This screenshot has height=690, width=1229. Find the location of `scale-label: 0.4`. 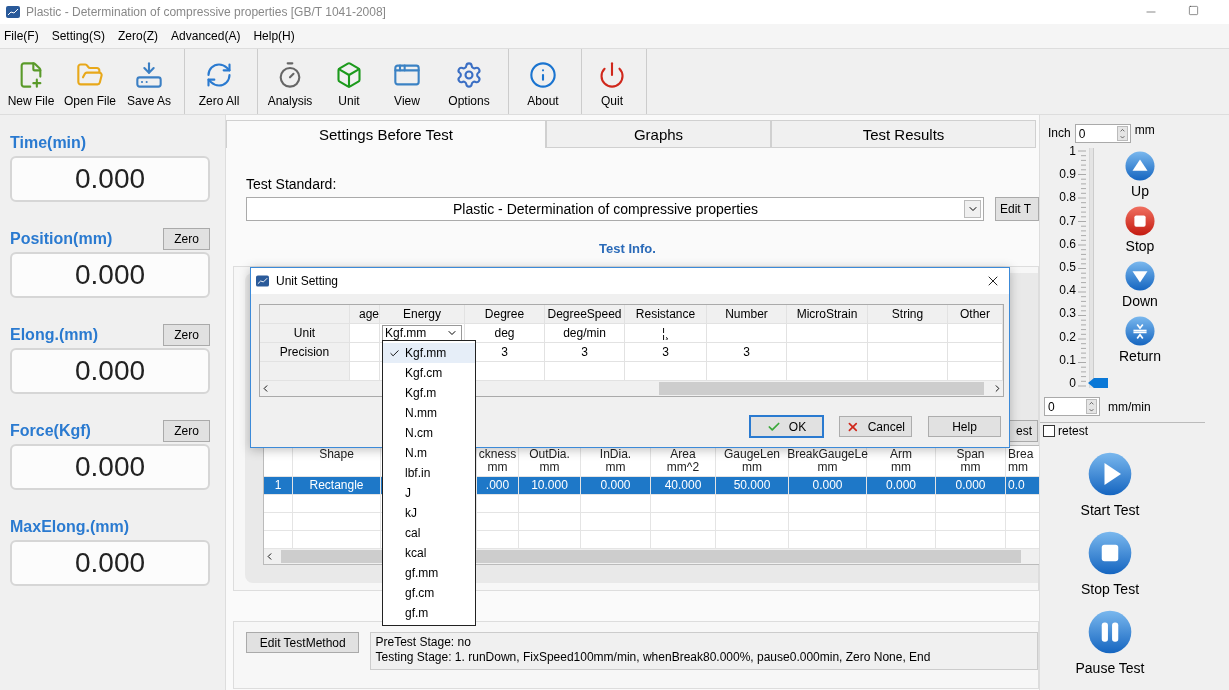

scale-label: 0.4 is located at coordinates (1067, 290).